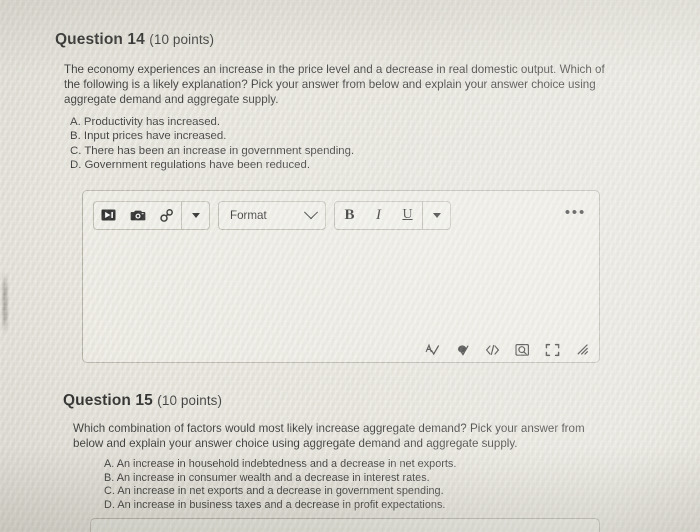 The image size is (700, 532). I want to click on question-14-heading: Question 14 (10 points), so click(134, 40).